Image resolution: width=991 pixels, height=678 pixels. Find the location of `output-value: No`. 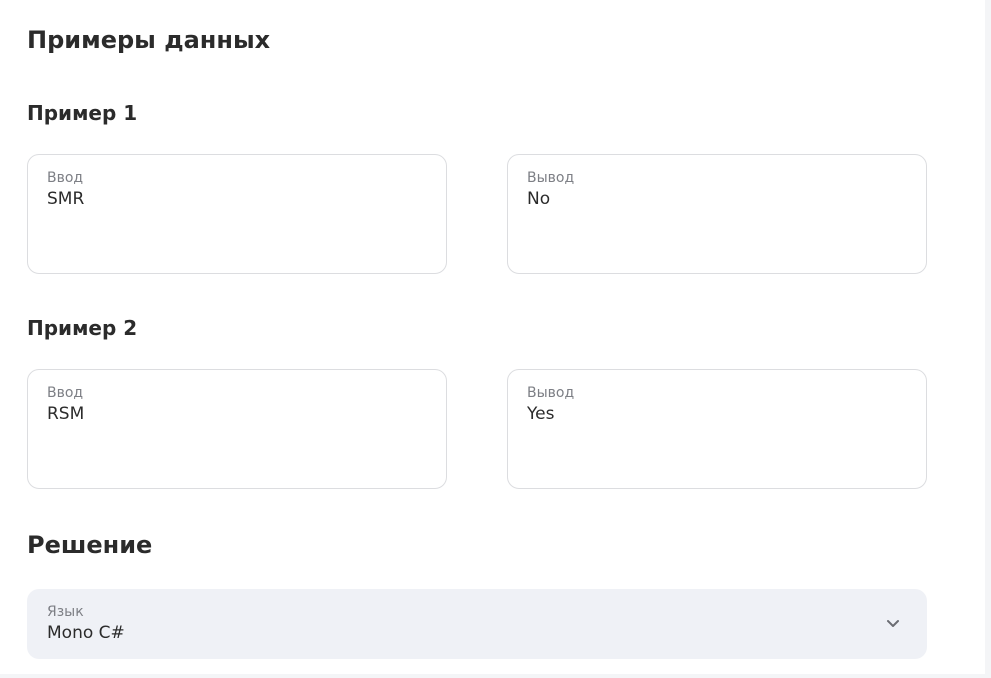

output-value: No is located at coordinates (717, 199).